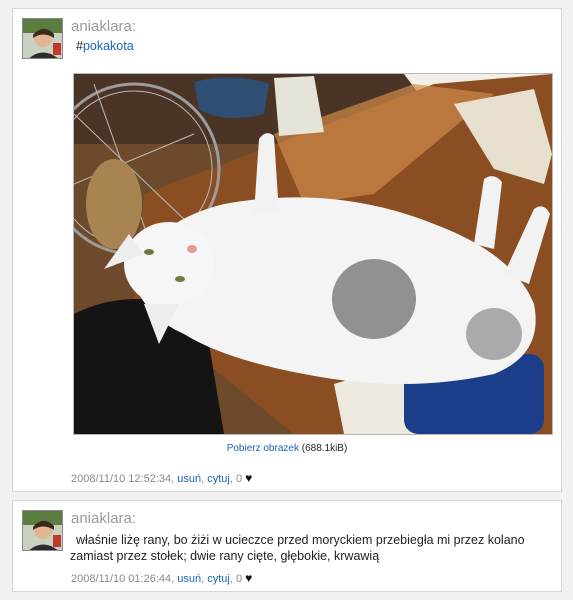 Image resolution: width=573 pixels, height=600 pixels. I want to click on hash-symbol: #, so click(79, 46).